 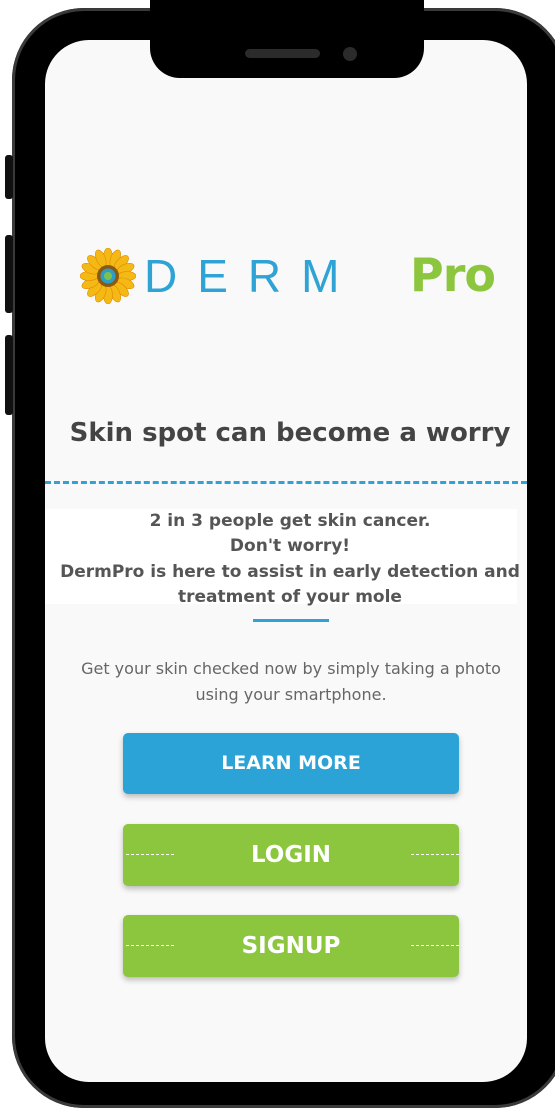 I want to click on page-title: Skin spot can become a worry, so click(x=290, y=433).